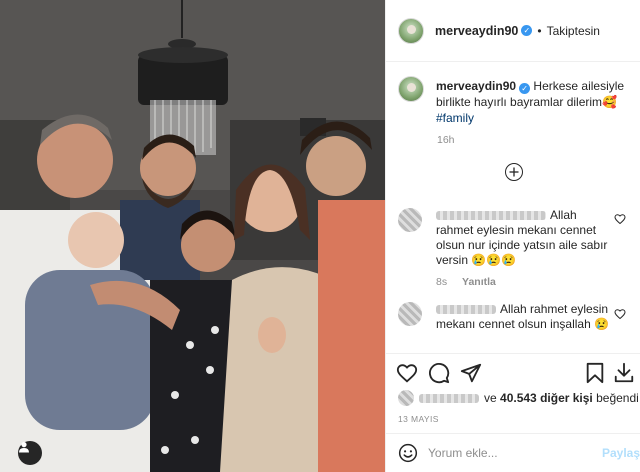 This screenshot has height=472, width=640. I want to click on caption-avatar, so click(411, 89).